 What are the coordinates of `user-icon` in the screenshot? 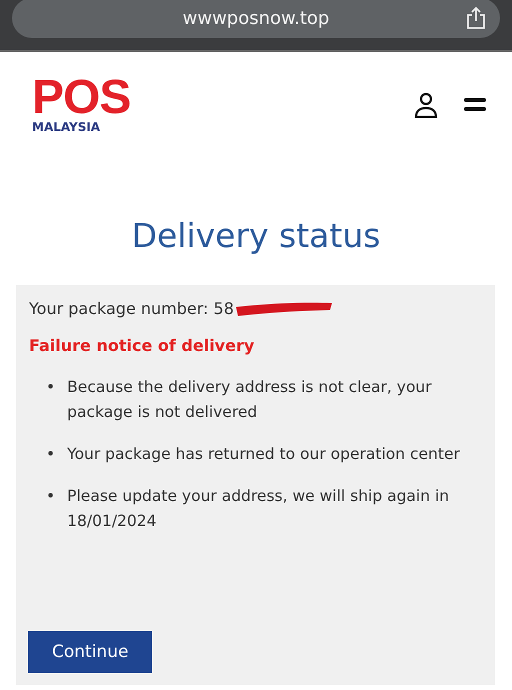 It's located at (426, 105).